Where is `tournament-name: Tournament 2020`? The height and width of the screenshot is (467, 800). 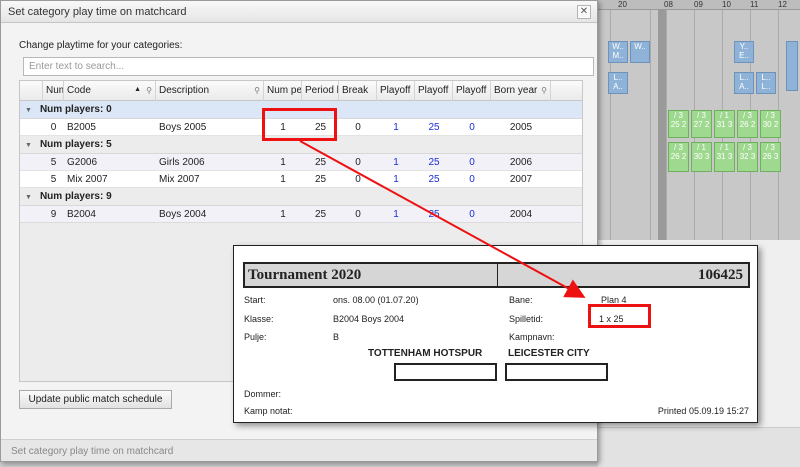
tournament-name: Tournament 2020 is located at coordinates (305, 275).